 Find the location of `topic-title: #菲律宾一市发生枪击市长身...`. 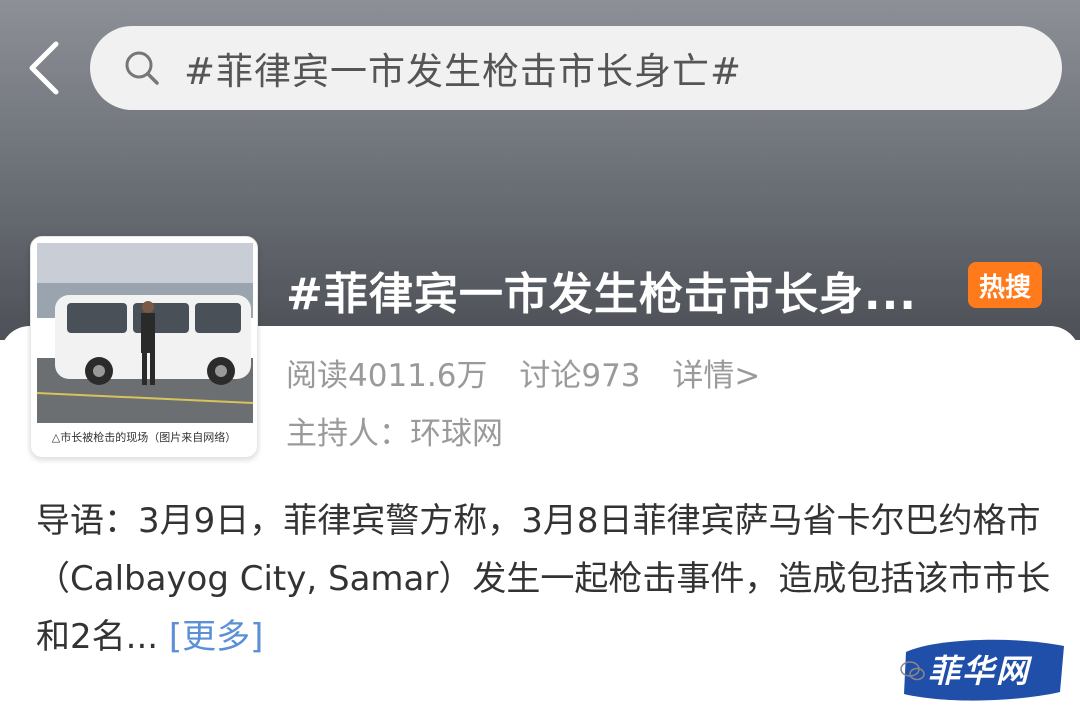

topic-title: #菲律宾一市发生枪击市长身... is located at coordinates (621, 290).